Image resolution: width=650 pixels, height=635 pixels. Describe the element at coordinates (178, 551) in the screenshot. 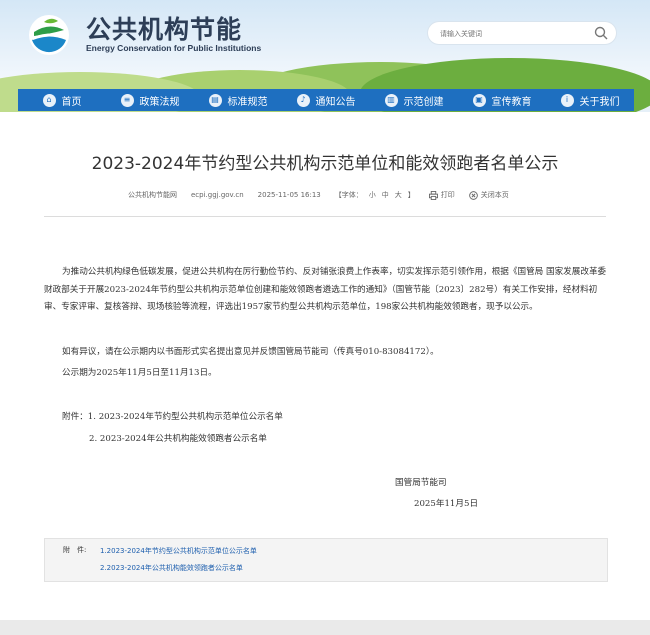

I see `attachment-link: 1.2023-2024年节约型公共机构示范单位公示名单` at that location.